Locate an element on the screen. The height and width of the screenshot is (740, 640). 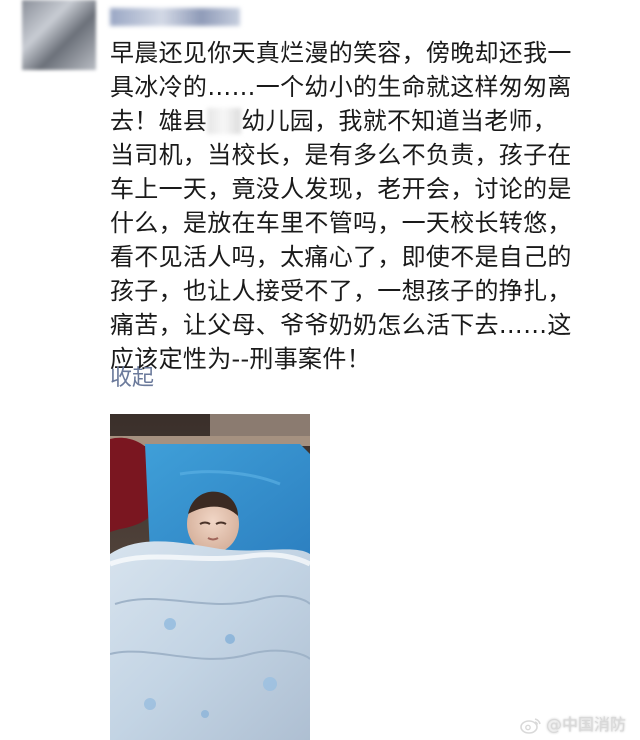
post-text-line: 应该定性为--刑事案件！ is located at coordinates (240, 359).